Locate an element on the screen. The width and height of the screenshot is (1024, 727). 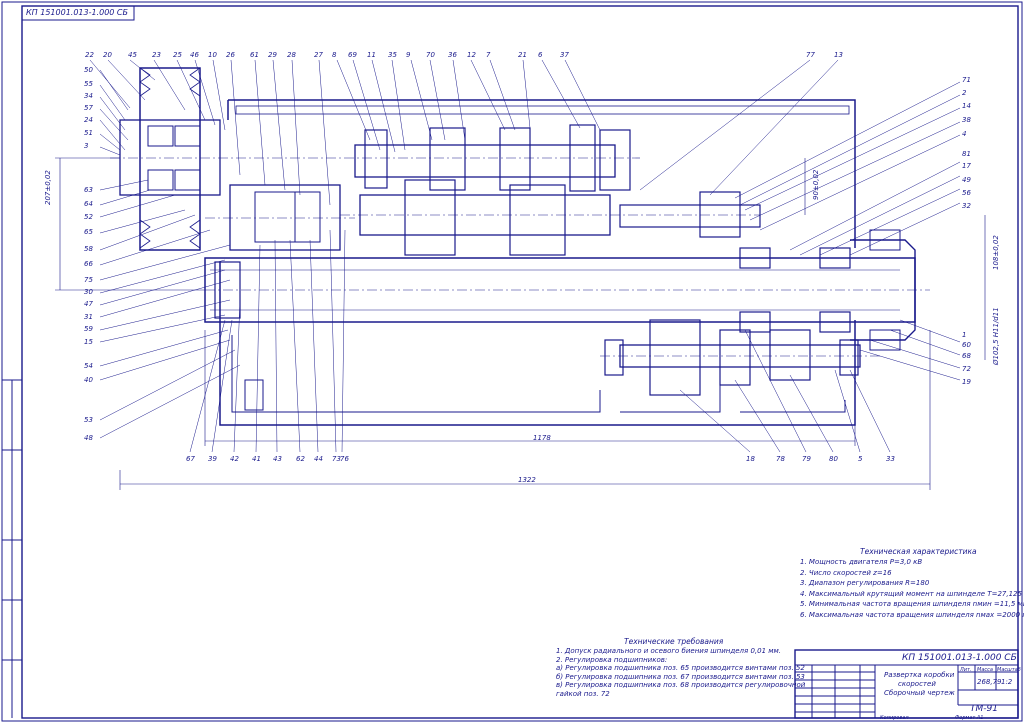
callout-number: 42 is located at coordinates (234, 459).